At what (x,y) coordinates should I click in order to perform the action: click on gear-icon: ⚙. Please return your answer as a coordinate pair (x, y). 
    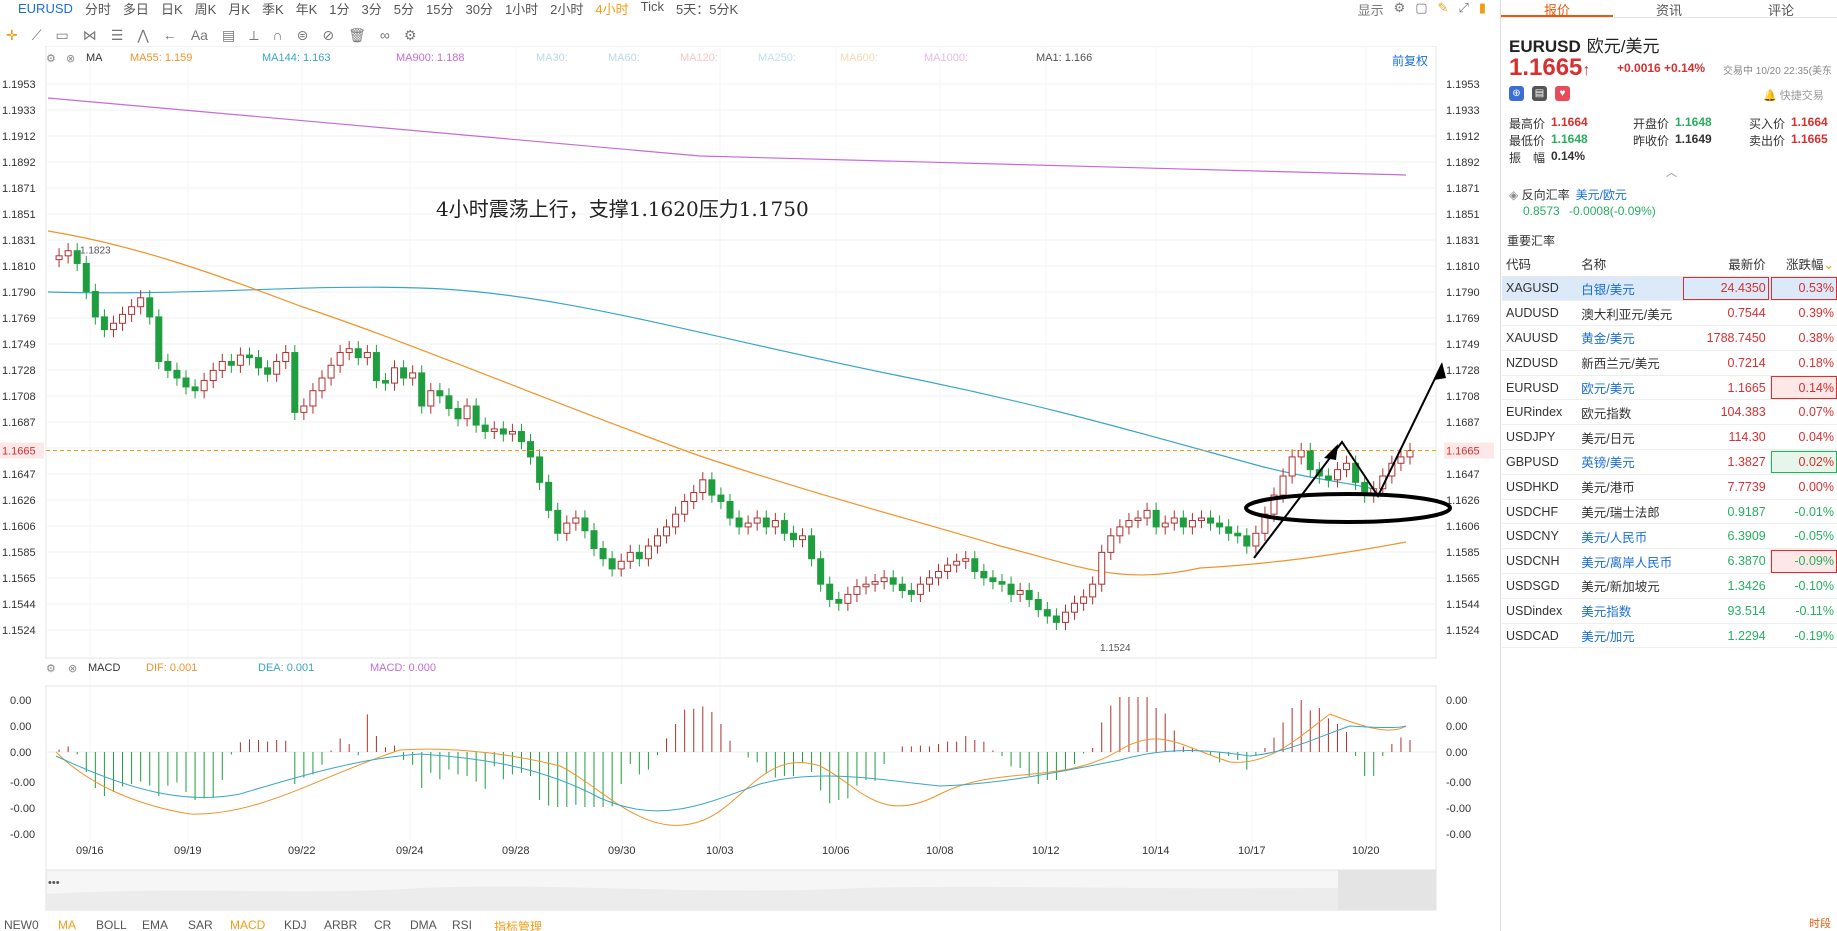
    Looking at the image, I should click on (410, 35).